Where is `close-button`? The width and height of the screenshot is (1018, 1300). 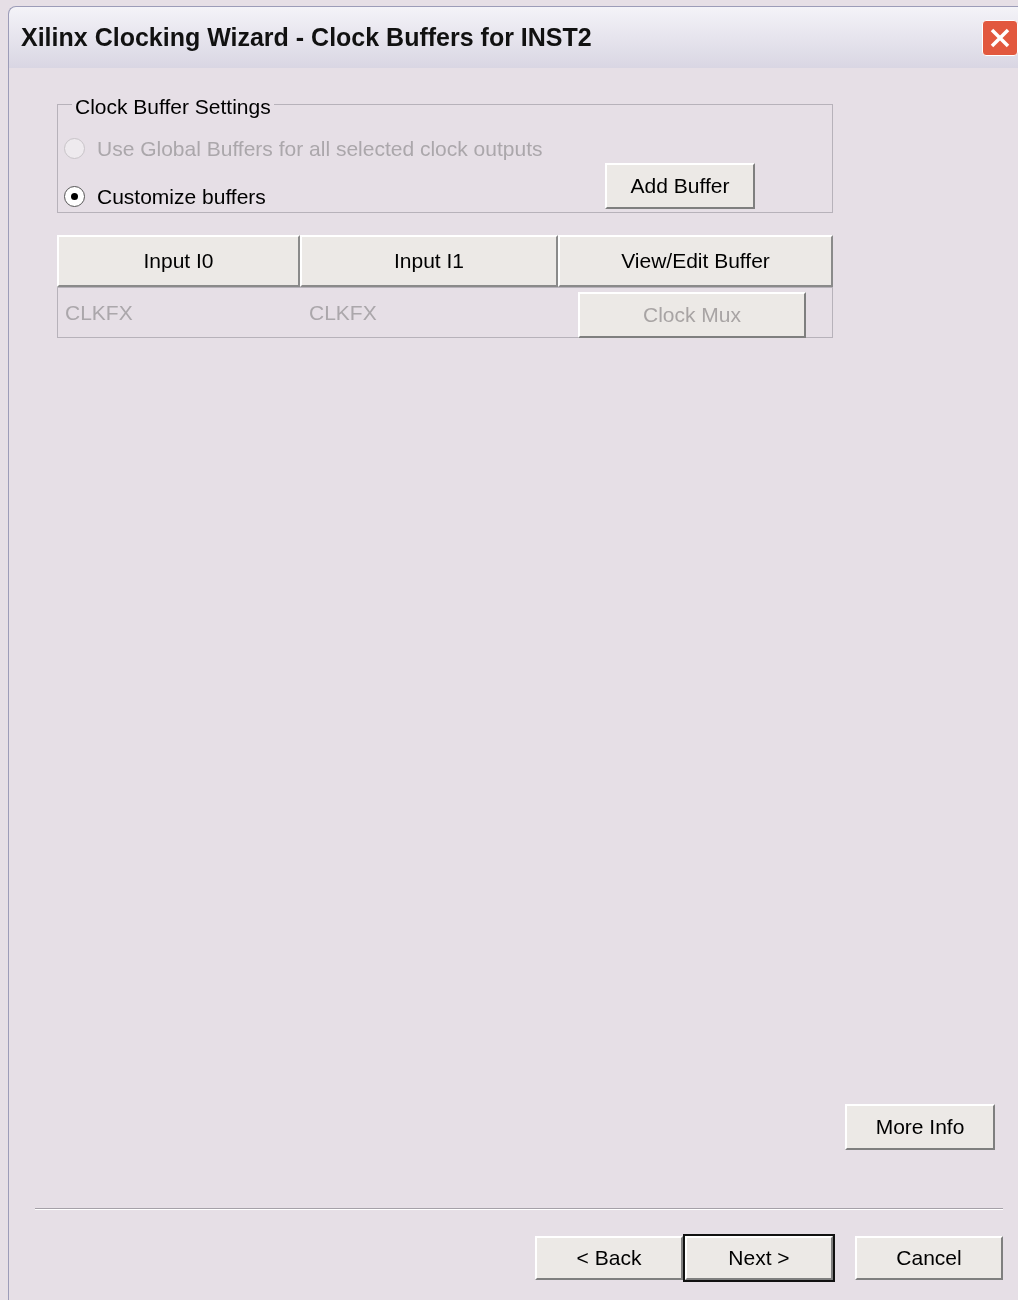 close-button is located at coordinates (1000, 37).